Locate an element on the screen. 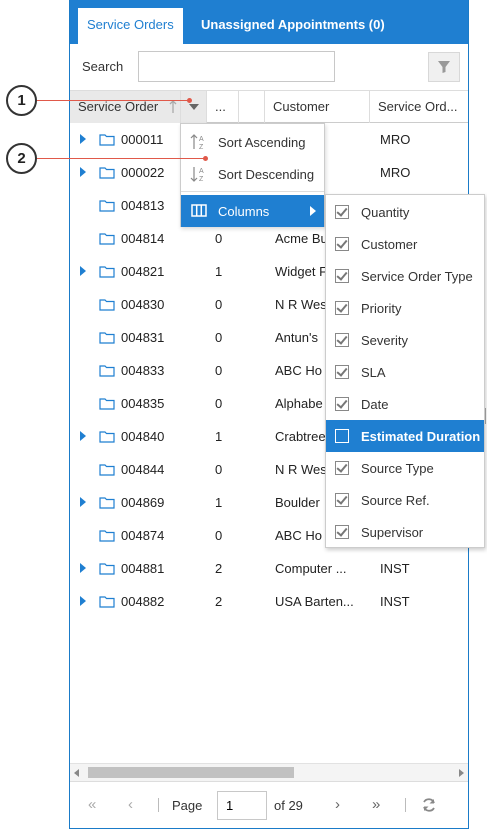 Image resolution: width=487 pixels, height=829 pixels. sort-arrow-icon is located at coordinates (173, 106).